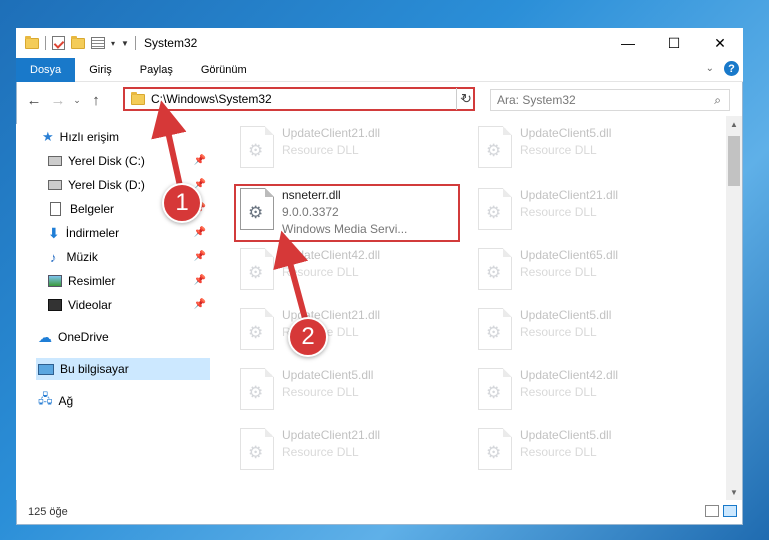 The width and height of the screenshot is (769, 540). Describe the element at coordinates (308, 337) in the screenshot. I see `callout-step-2: 2` at that location.